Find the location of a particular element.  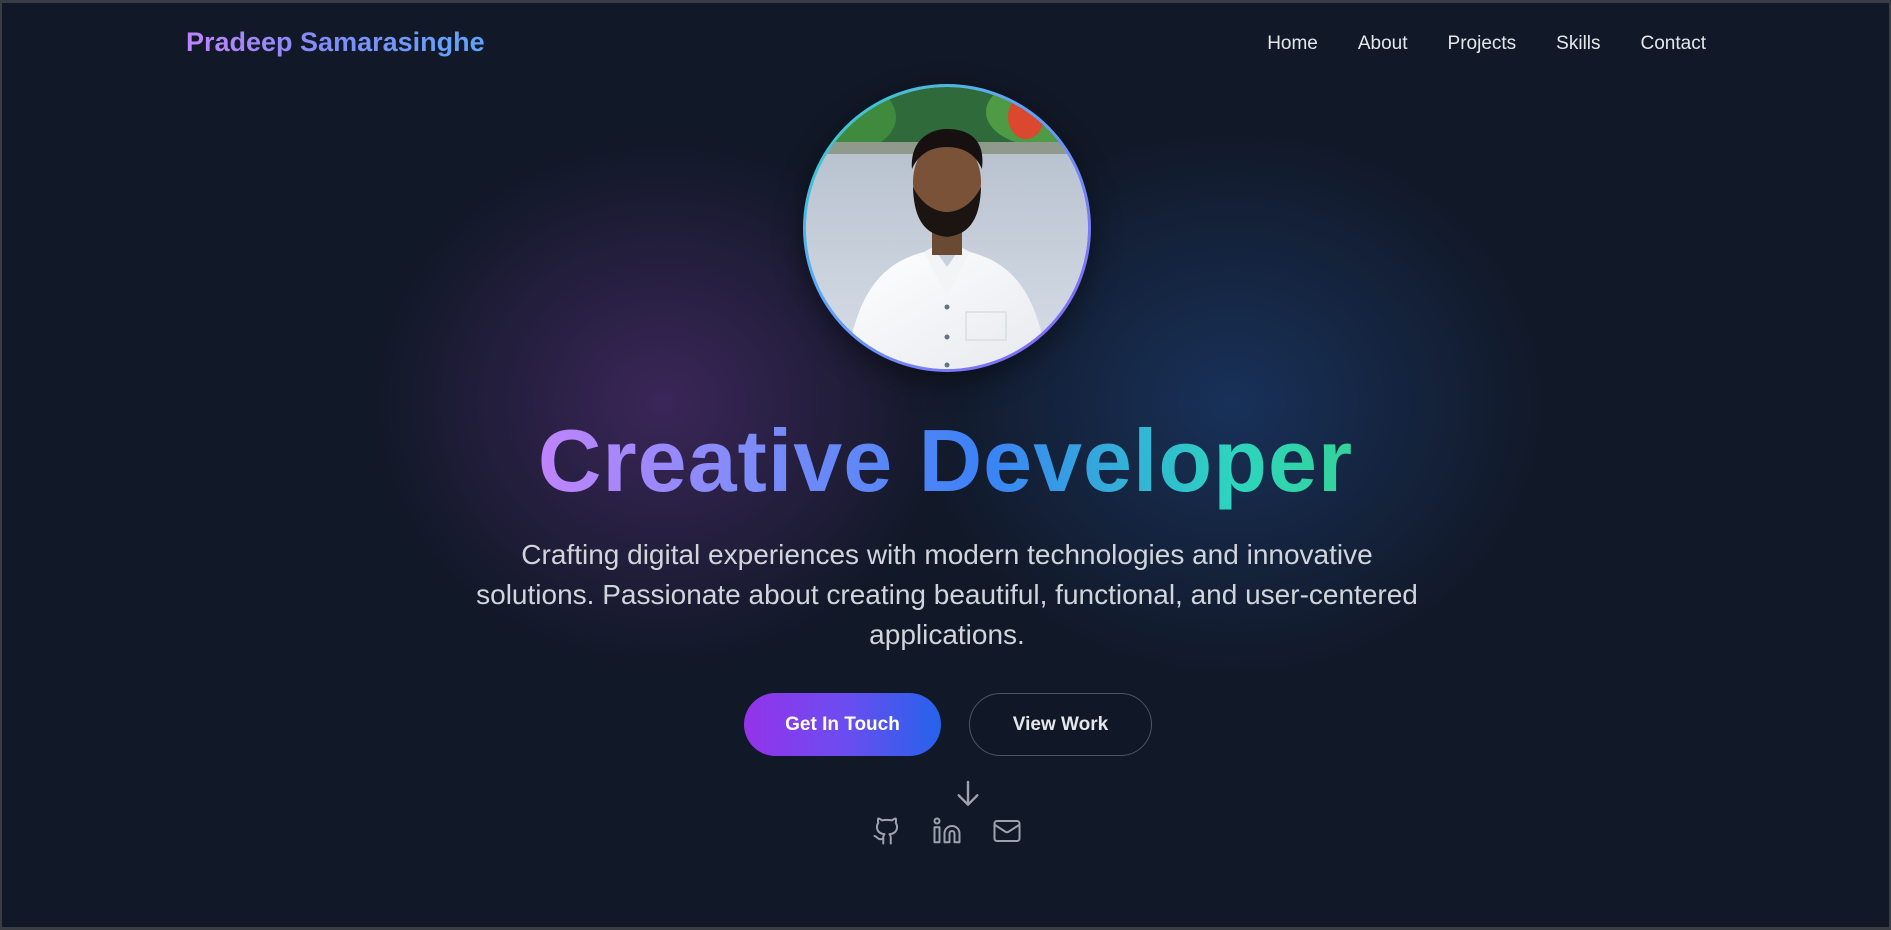

mail-icon is located at coordinates (1007, 831).